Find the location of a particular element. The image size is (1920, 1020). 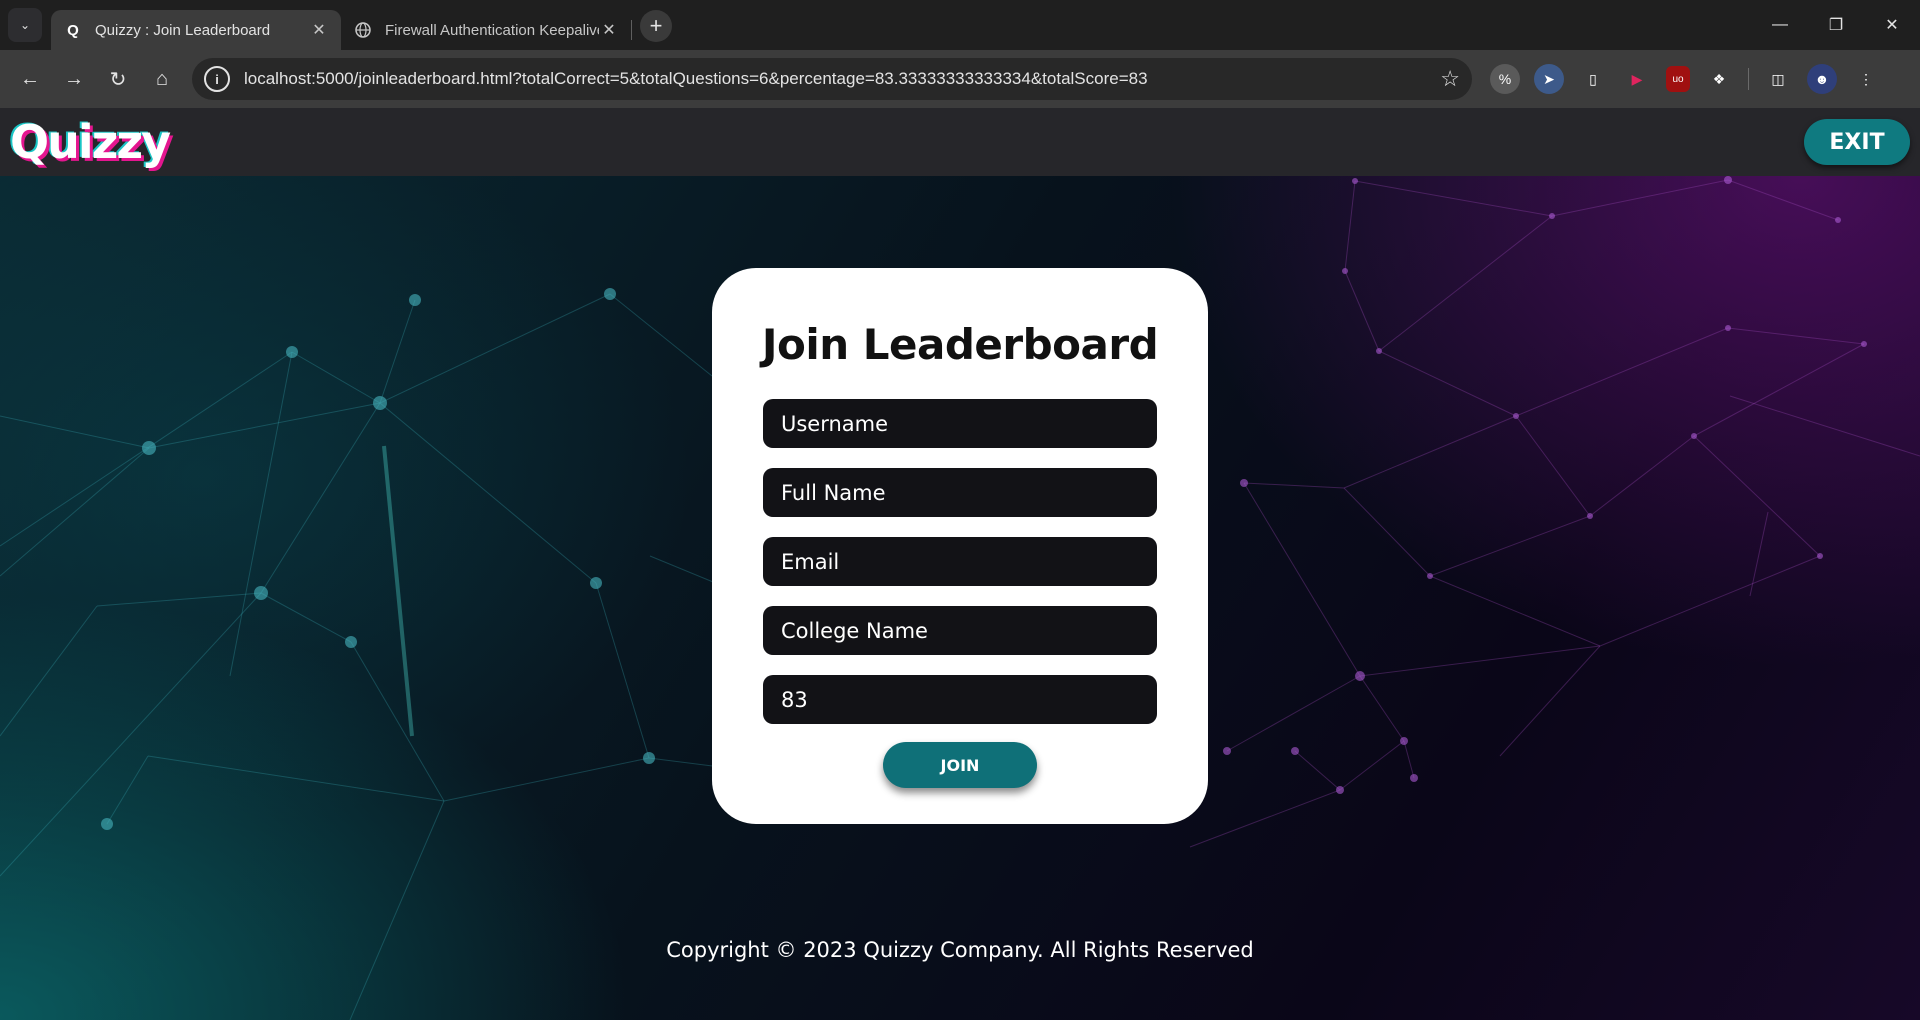

tab-search-button: ⌄ is located at coordinates (25, 25).